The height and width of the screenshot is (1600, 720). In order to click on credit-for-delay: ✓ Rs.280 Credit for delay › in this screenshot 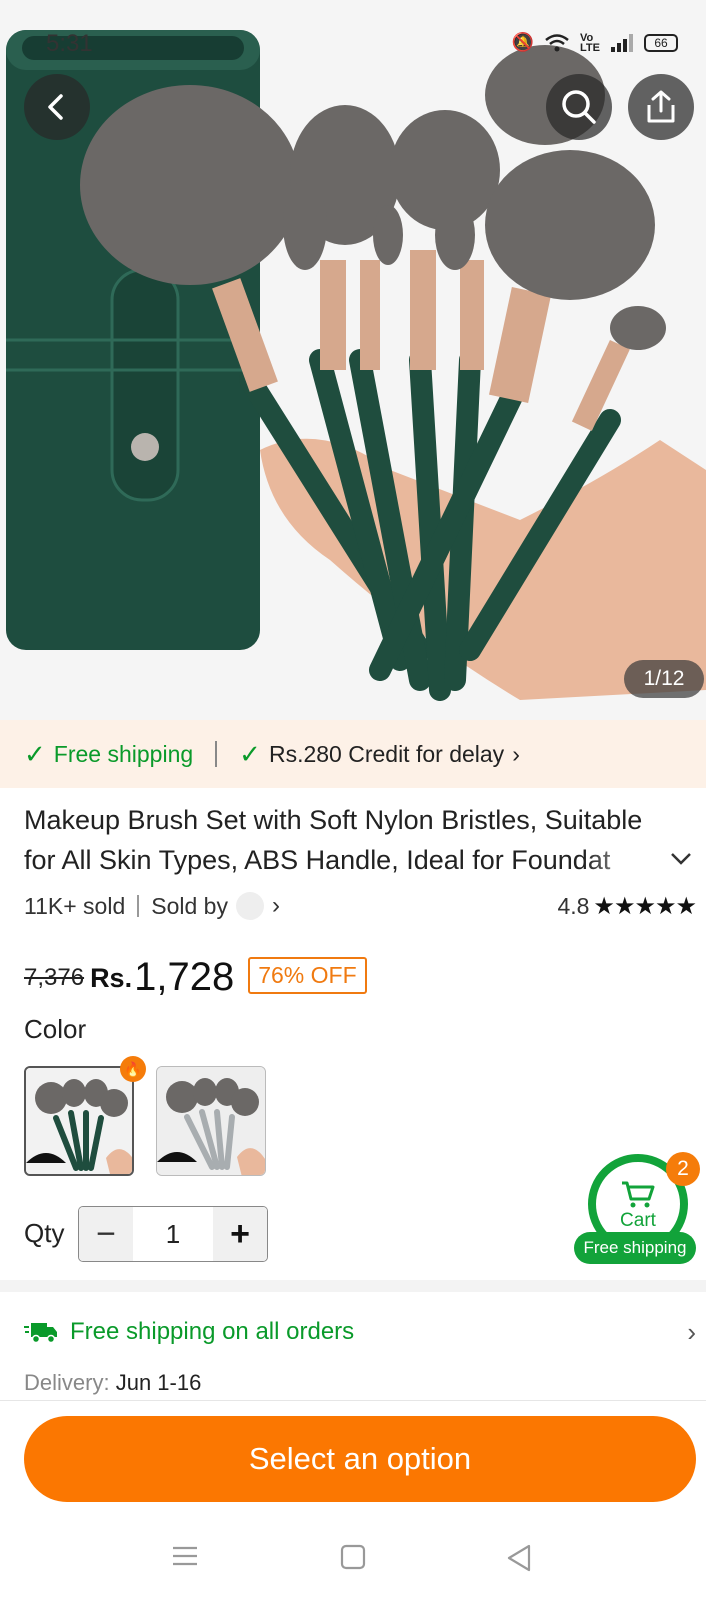, I will do `click(379, 754)`.